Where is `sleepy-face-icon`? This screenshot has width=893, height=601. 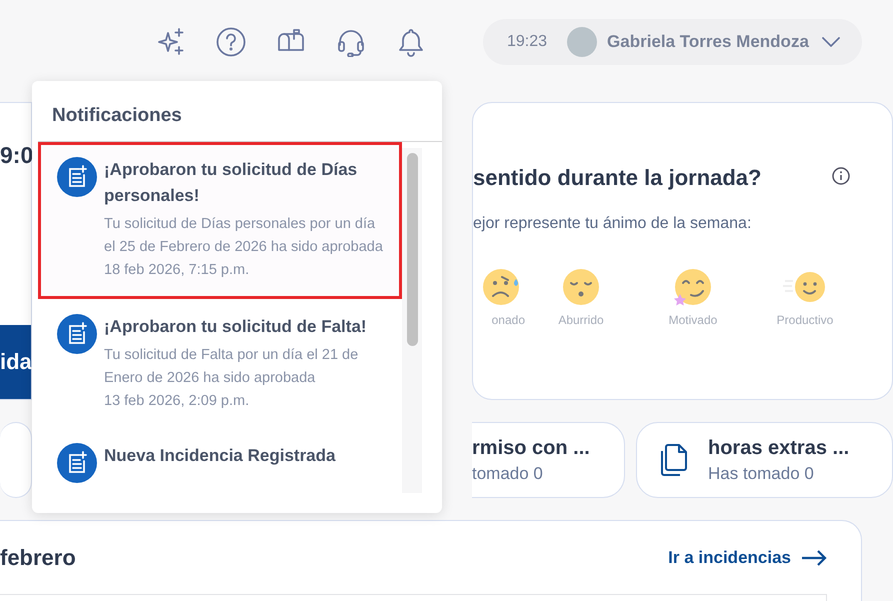 sleepy-face-icon is located at coordinates (581, 287).